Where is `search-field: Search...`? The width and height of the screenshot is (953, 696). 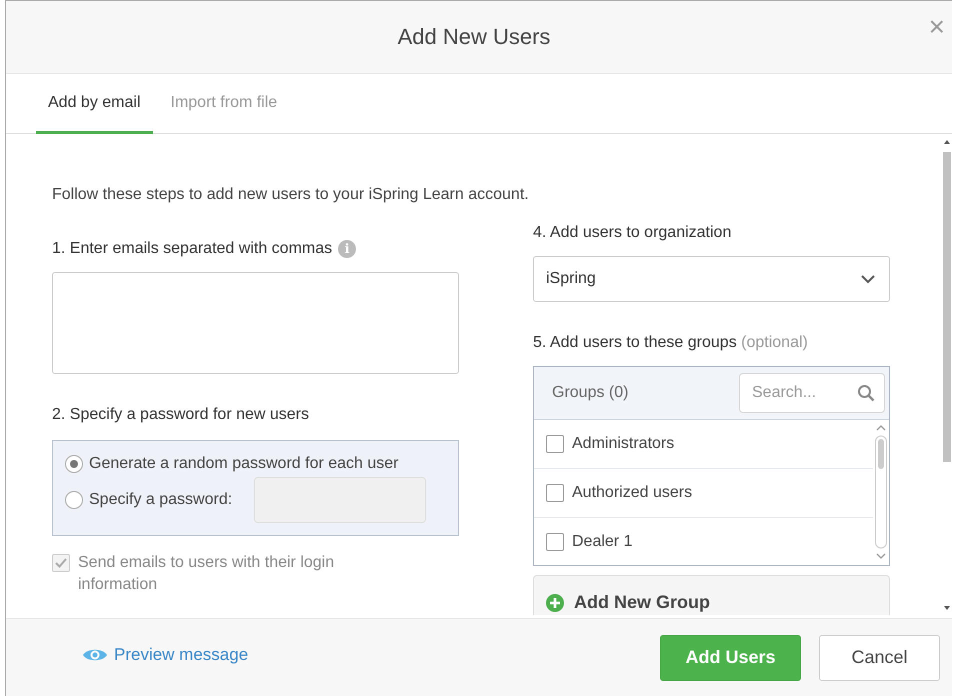
search-field: Search... is located at coordinates (812, 393).